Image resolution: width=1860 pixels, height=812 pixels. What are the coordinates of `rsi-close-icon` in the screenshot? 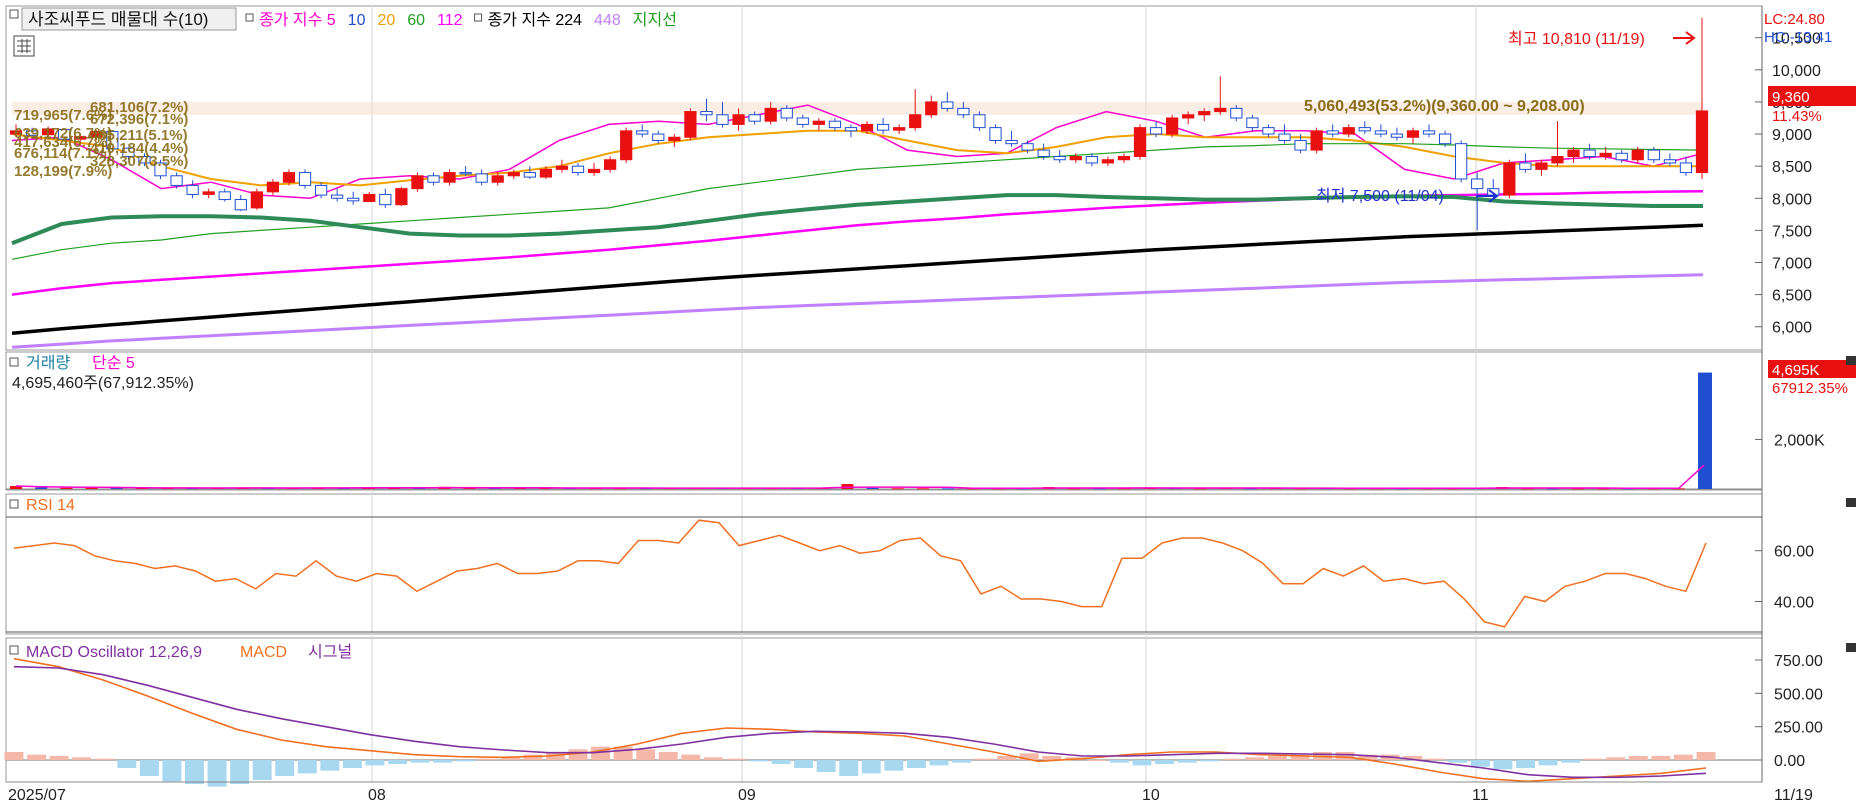 It's located at (1851, 502).